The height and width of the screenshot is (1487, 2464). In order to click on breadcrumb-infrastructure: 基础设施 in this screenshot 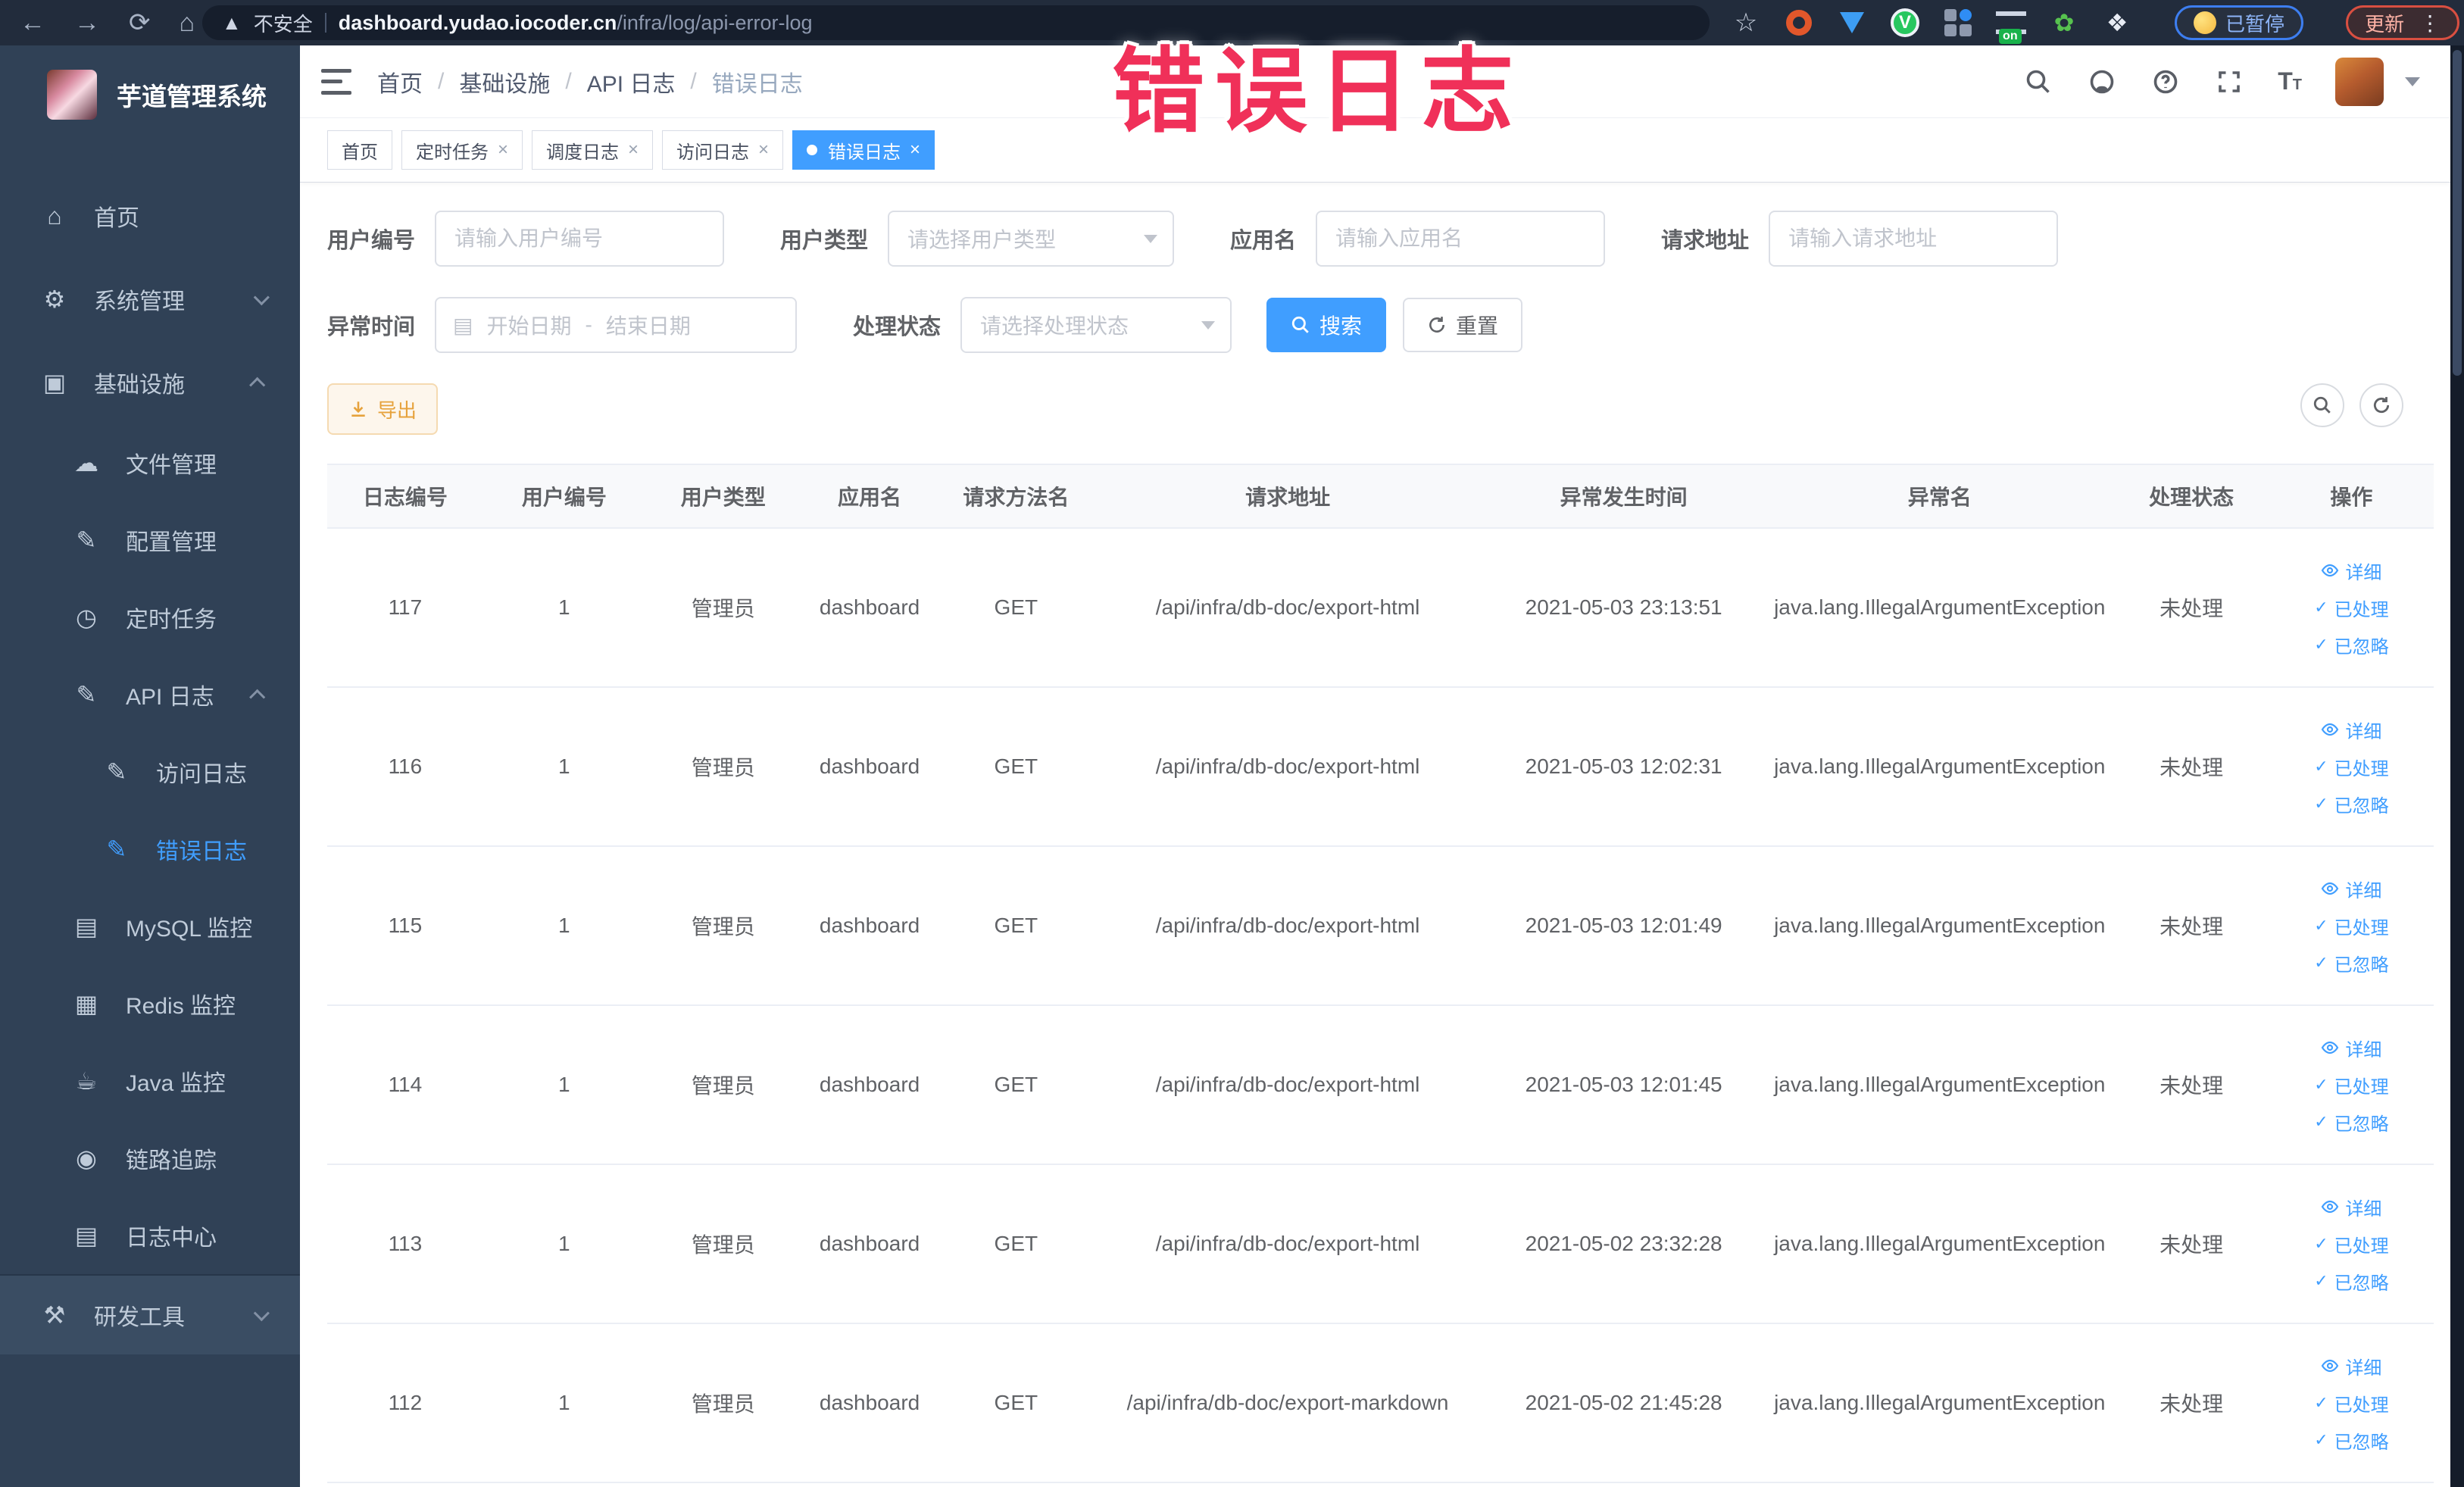, I will do `click(504, 81)`.